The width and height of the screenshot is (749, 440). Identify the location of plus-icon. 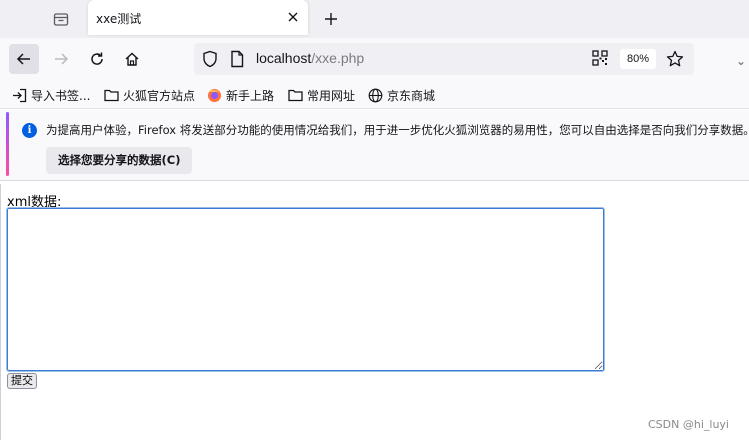
(331, 19).